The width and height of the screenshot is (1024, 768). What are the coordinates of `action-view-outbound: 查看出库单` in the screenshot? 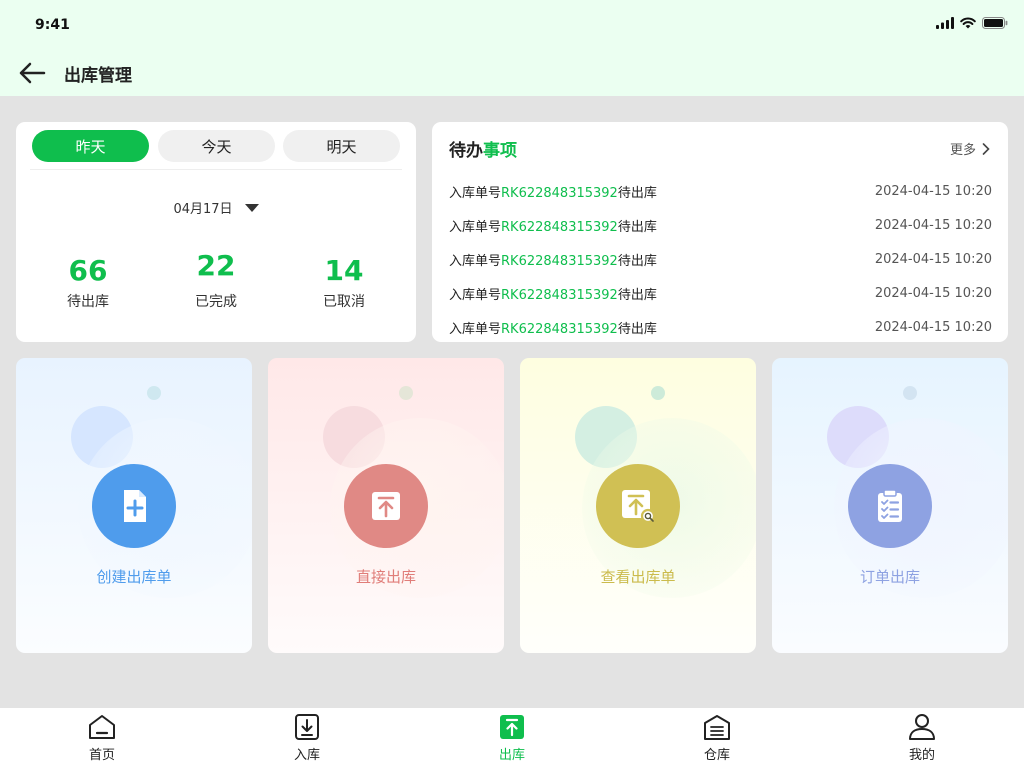 It's located at (638, 505).